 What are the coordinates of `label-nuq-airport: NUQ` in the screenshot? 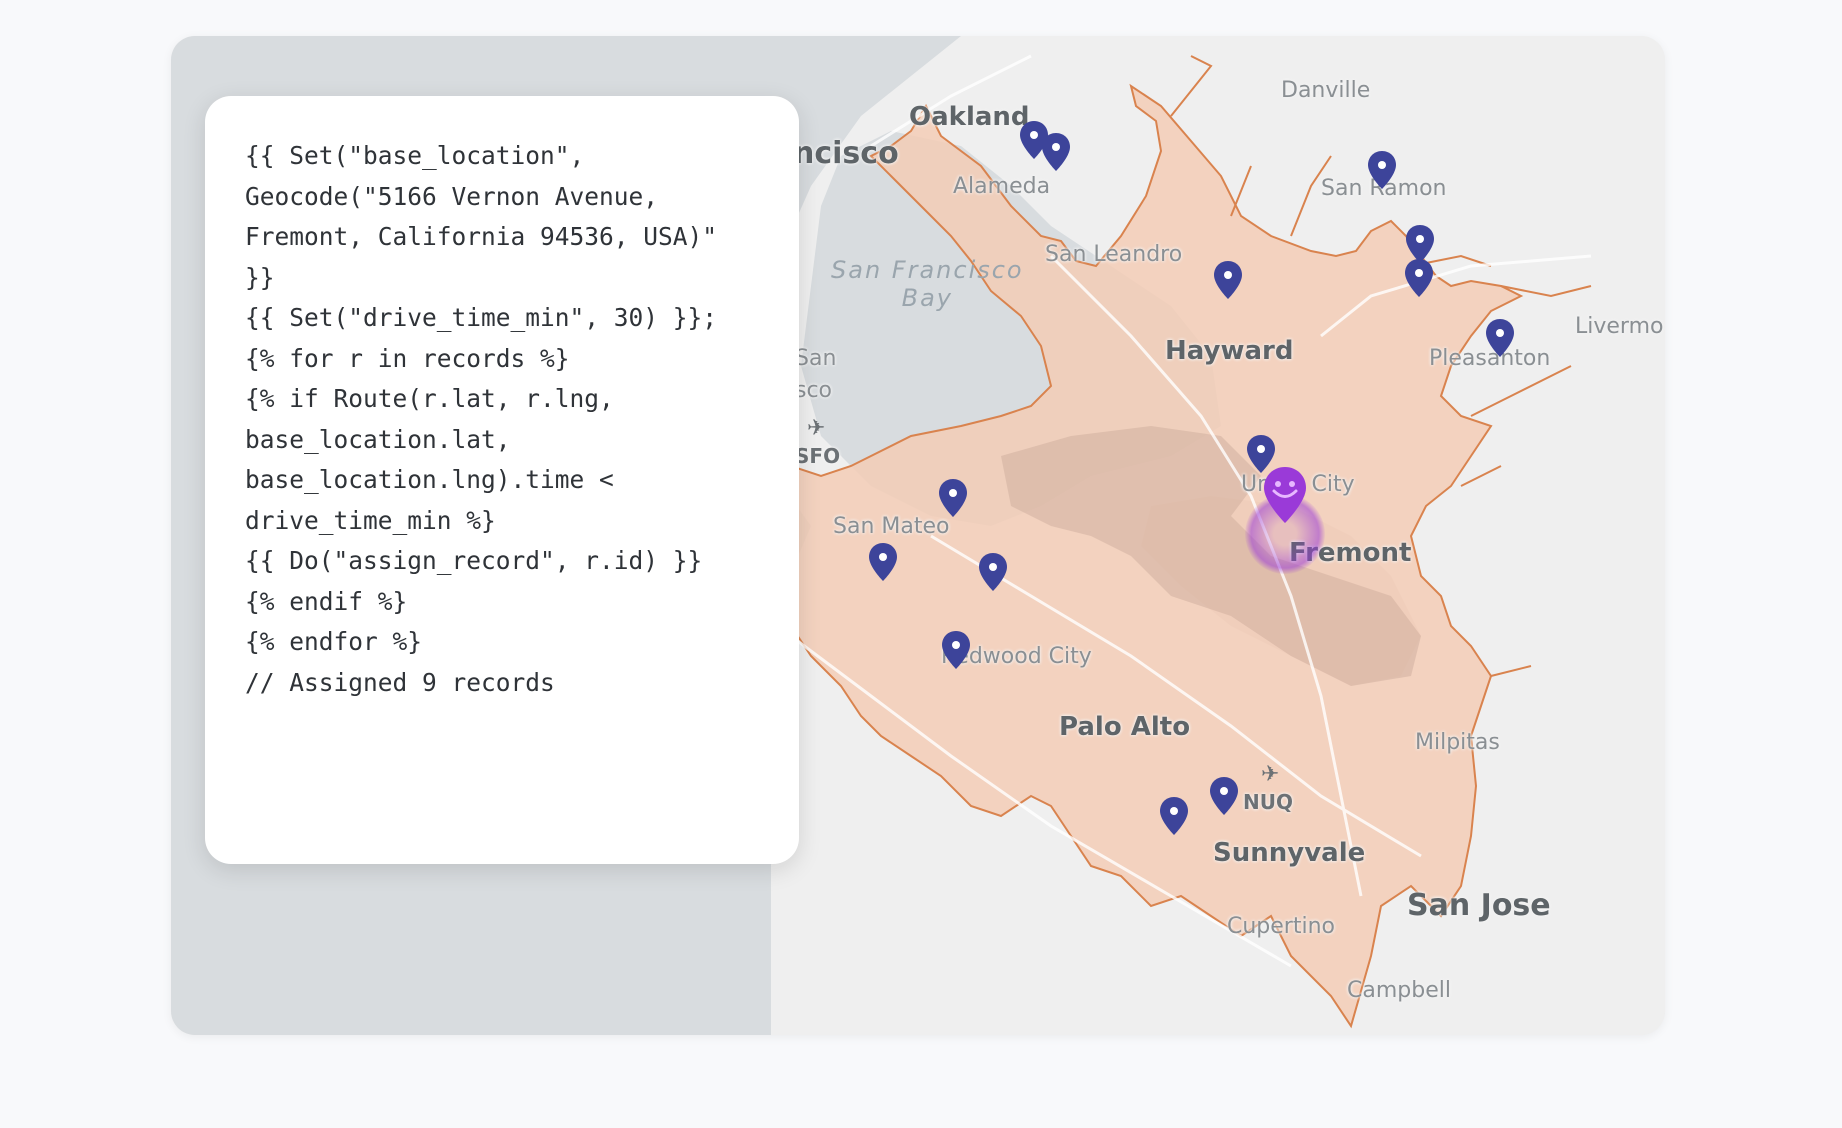 It's located at (1268, 802).